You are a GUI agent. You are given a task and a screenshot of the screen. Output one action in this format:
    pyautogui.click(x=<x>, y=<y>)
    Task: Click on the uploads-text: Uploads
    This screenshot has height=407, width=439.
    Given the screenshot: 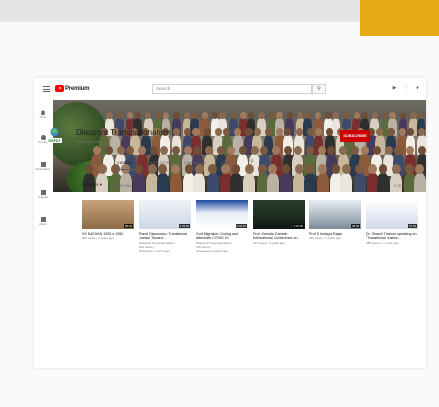 What is the action you would take?
    pyautogui.click(x=90, y=184)
    